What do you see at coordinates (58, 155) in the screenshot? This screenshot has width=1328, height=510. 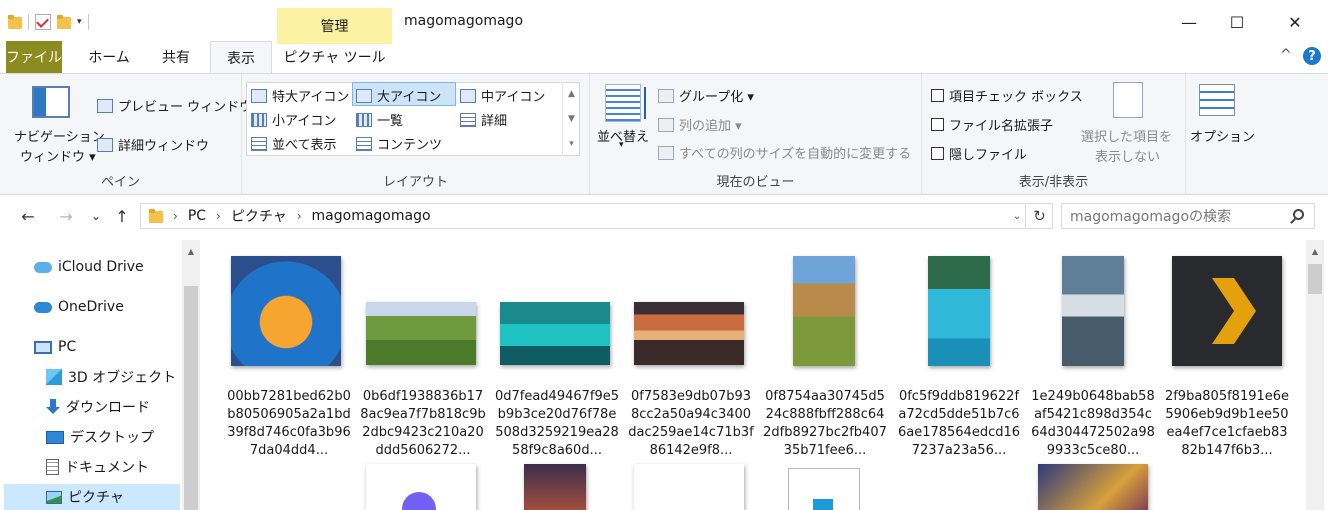 I see `navigation-pane-dropdown: ウィンドウ ▾` at bounding box center [58, 155].